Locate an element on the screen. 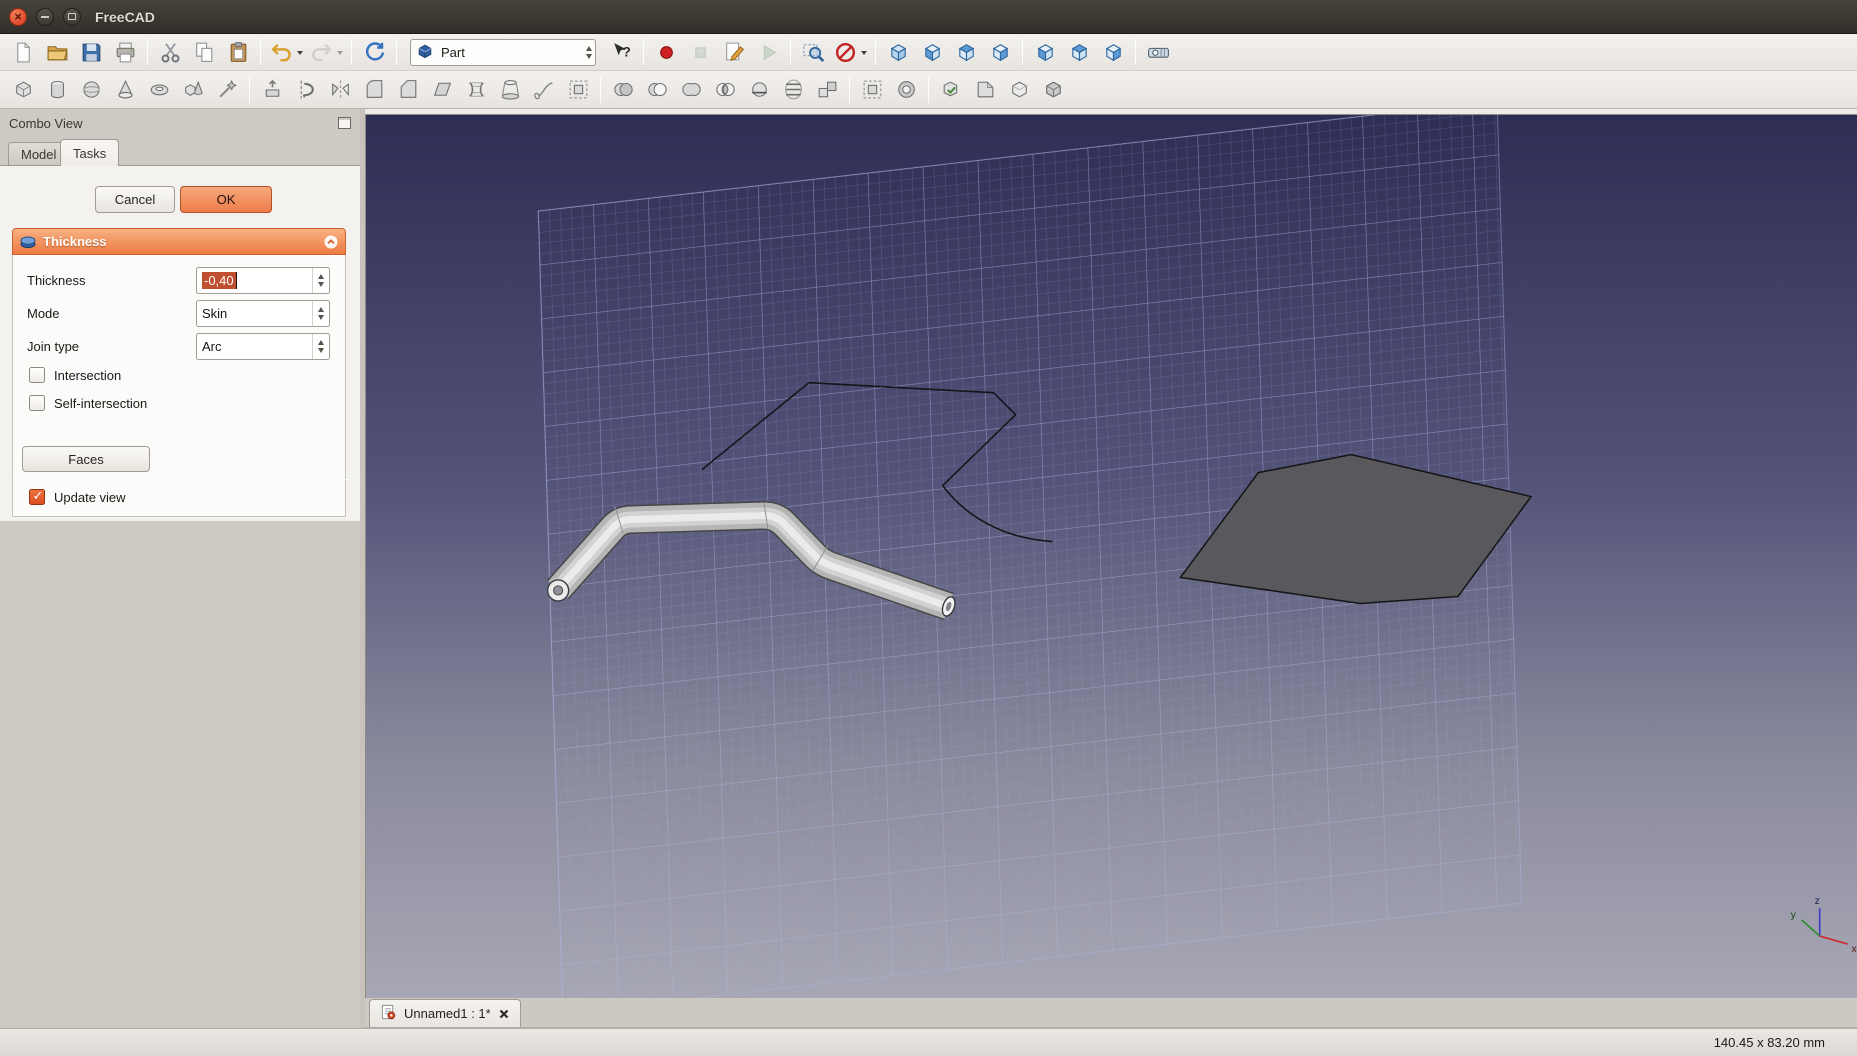 The width and height of the screenshot is (1857, 1056). part-ruled-surface-button is located at coordinates (476, 89).